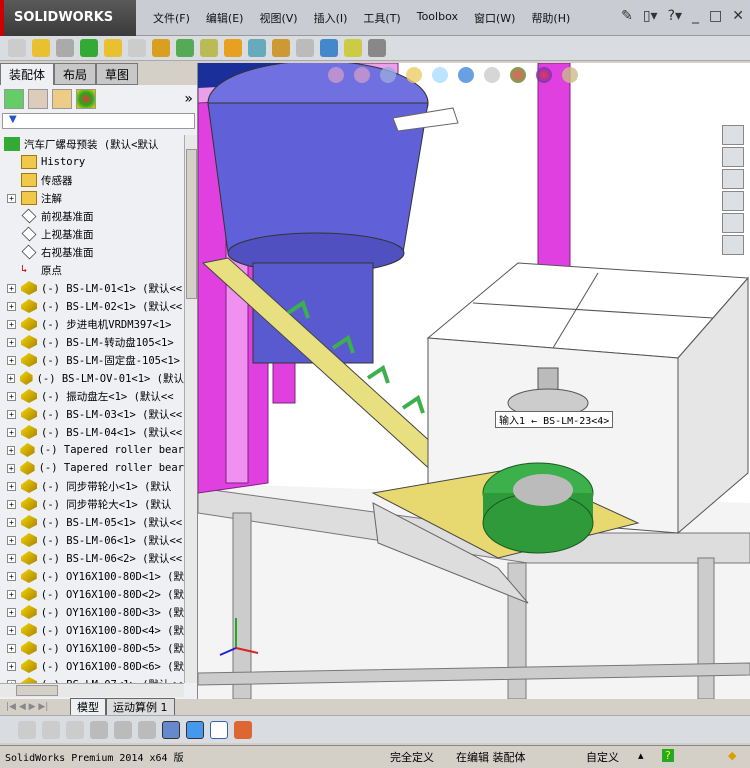 Image resolution: width=750 pixels, height=768 pixels. I want to click on menu-window: 窗口(W), so click(494, 18).